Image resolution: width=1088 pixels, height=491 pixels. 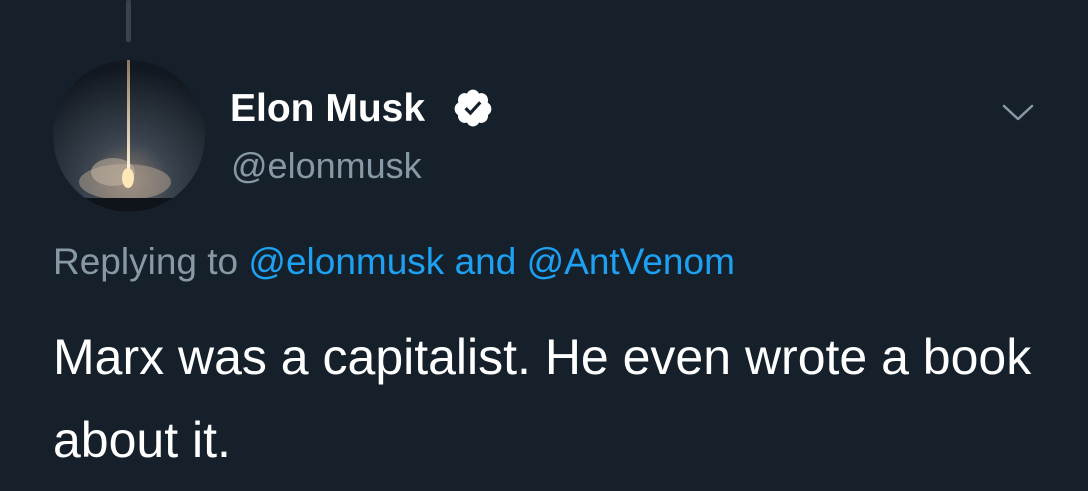 I want to click on chevron-down-icon, so click(x=1018, y=112).